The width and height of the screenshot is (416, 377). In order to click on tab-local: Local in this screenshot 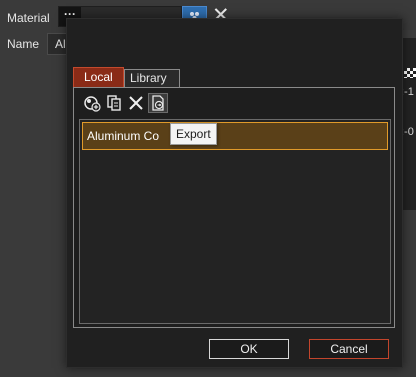, I will do `click(98, 77)`.